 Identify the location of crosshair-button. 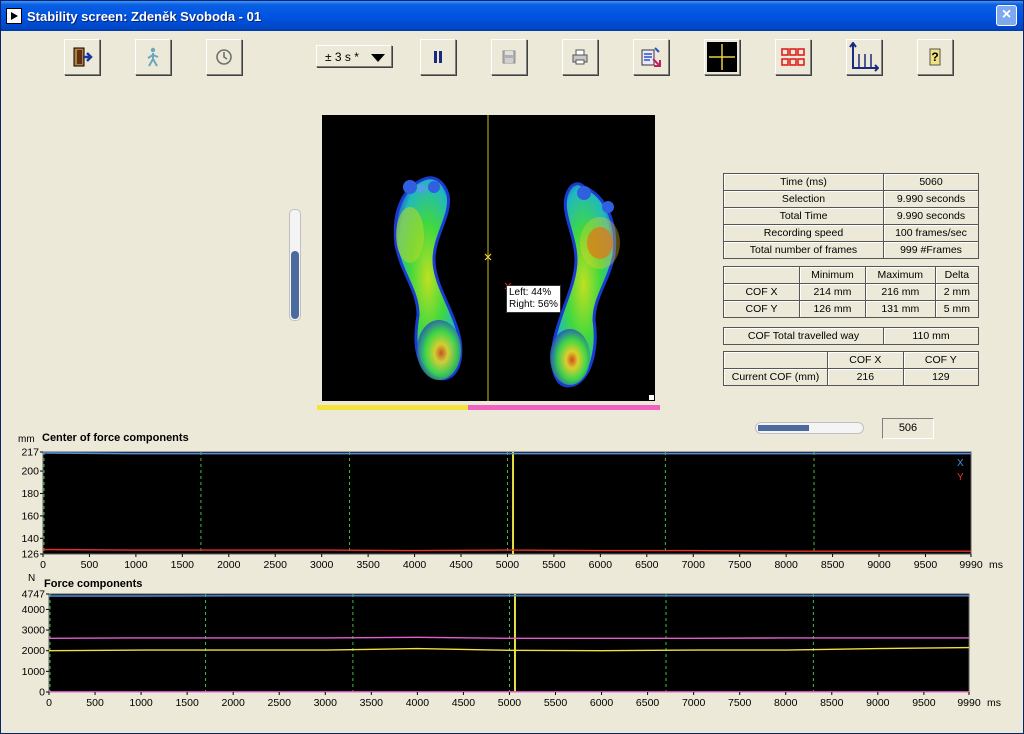
(722, 57).